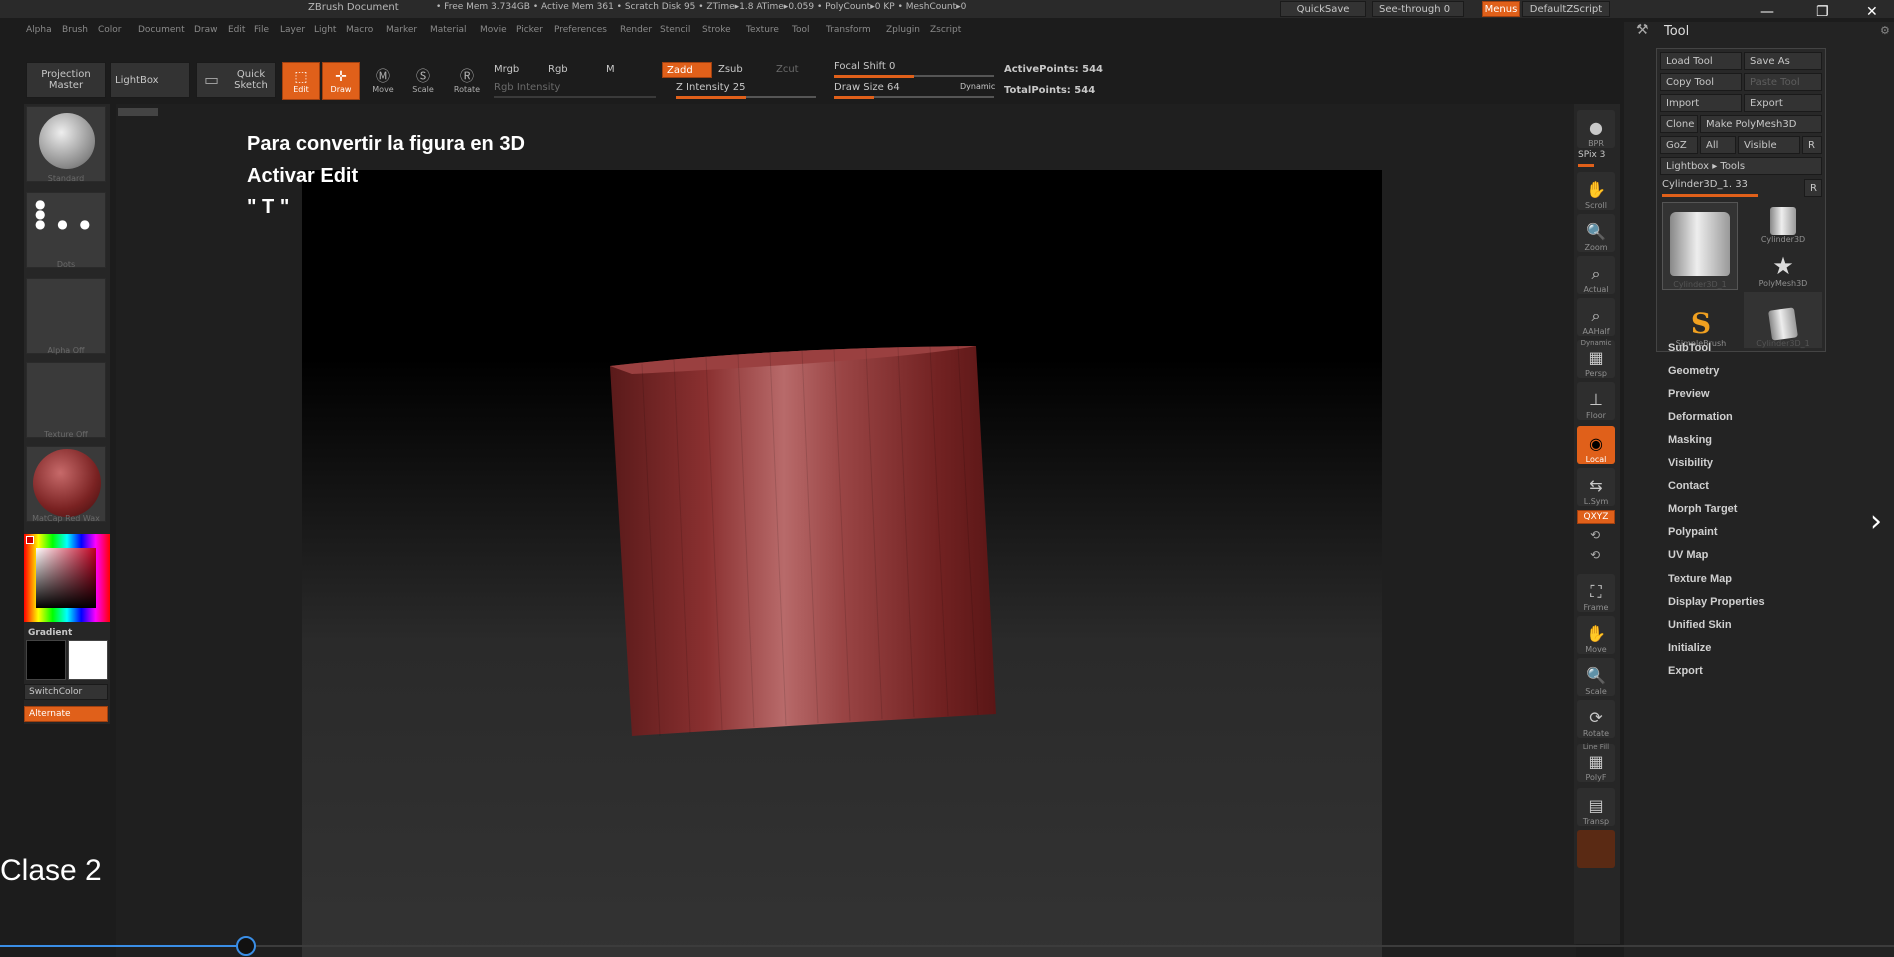 This screenshot has height=957, width=1894. I want to click on section-masking: Masking, so click(1690, 440).